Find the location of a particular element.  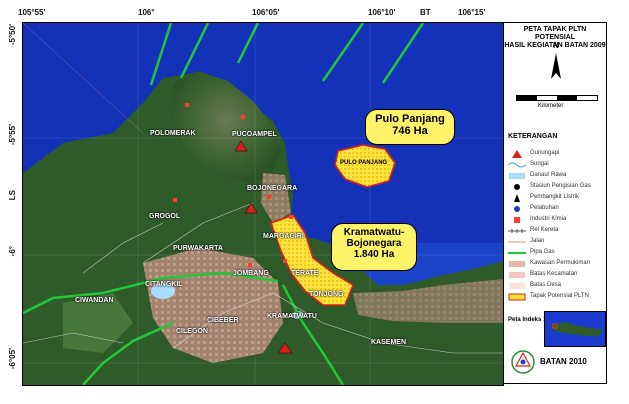

place-bojonegara: BOJONEGARA is located at coordinates (272, 188).